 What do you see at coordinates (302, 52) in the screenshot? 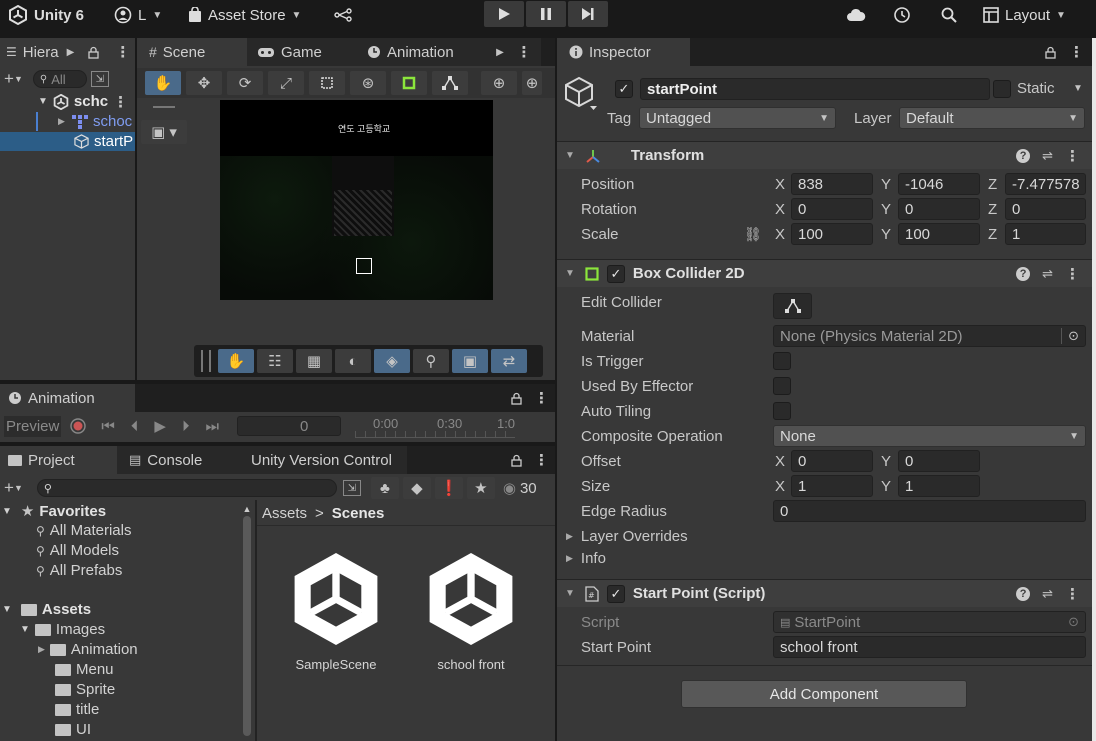
I see `tab-game: Game` at bounding box center [302, 52].